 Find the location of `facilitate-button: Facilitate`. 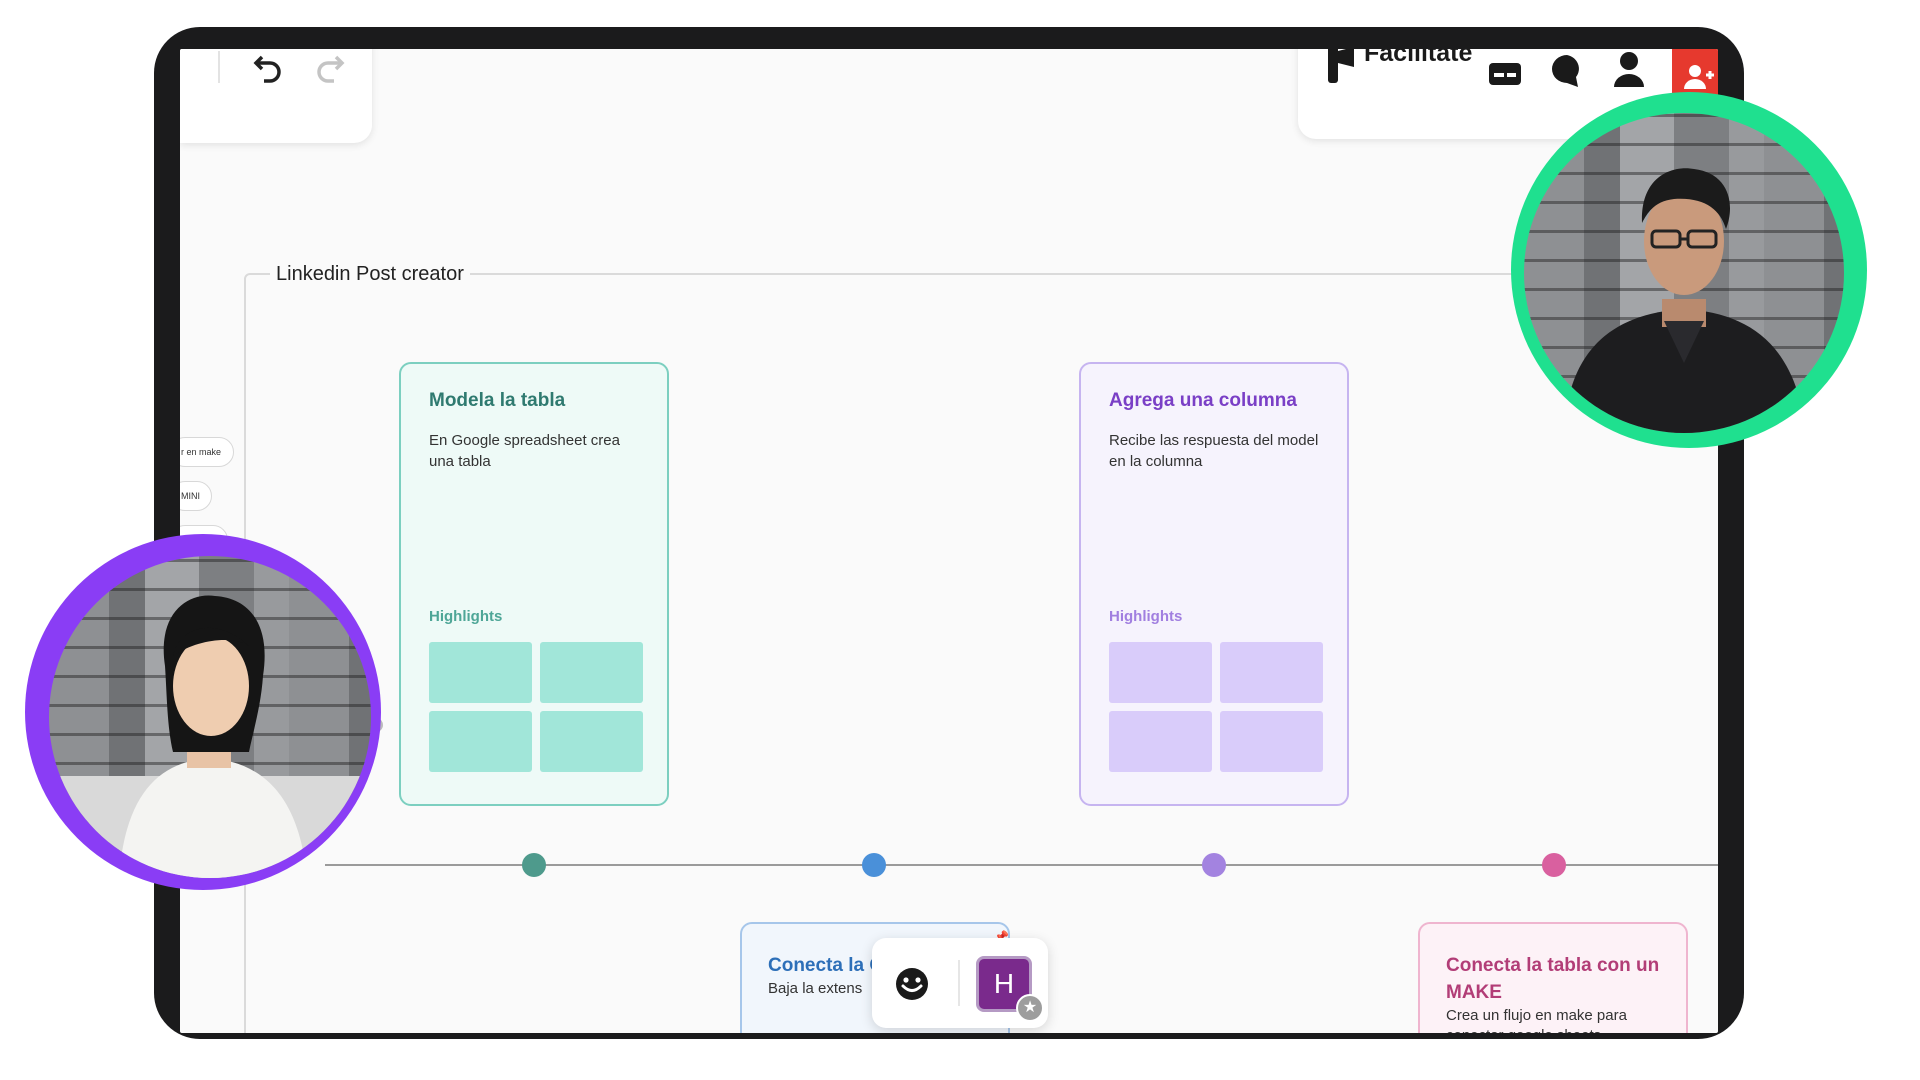

facilitate-button: Facilitate is located at coordinates (1418, 58).